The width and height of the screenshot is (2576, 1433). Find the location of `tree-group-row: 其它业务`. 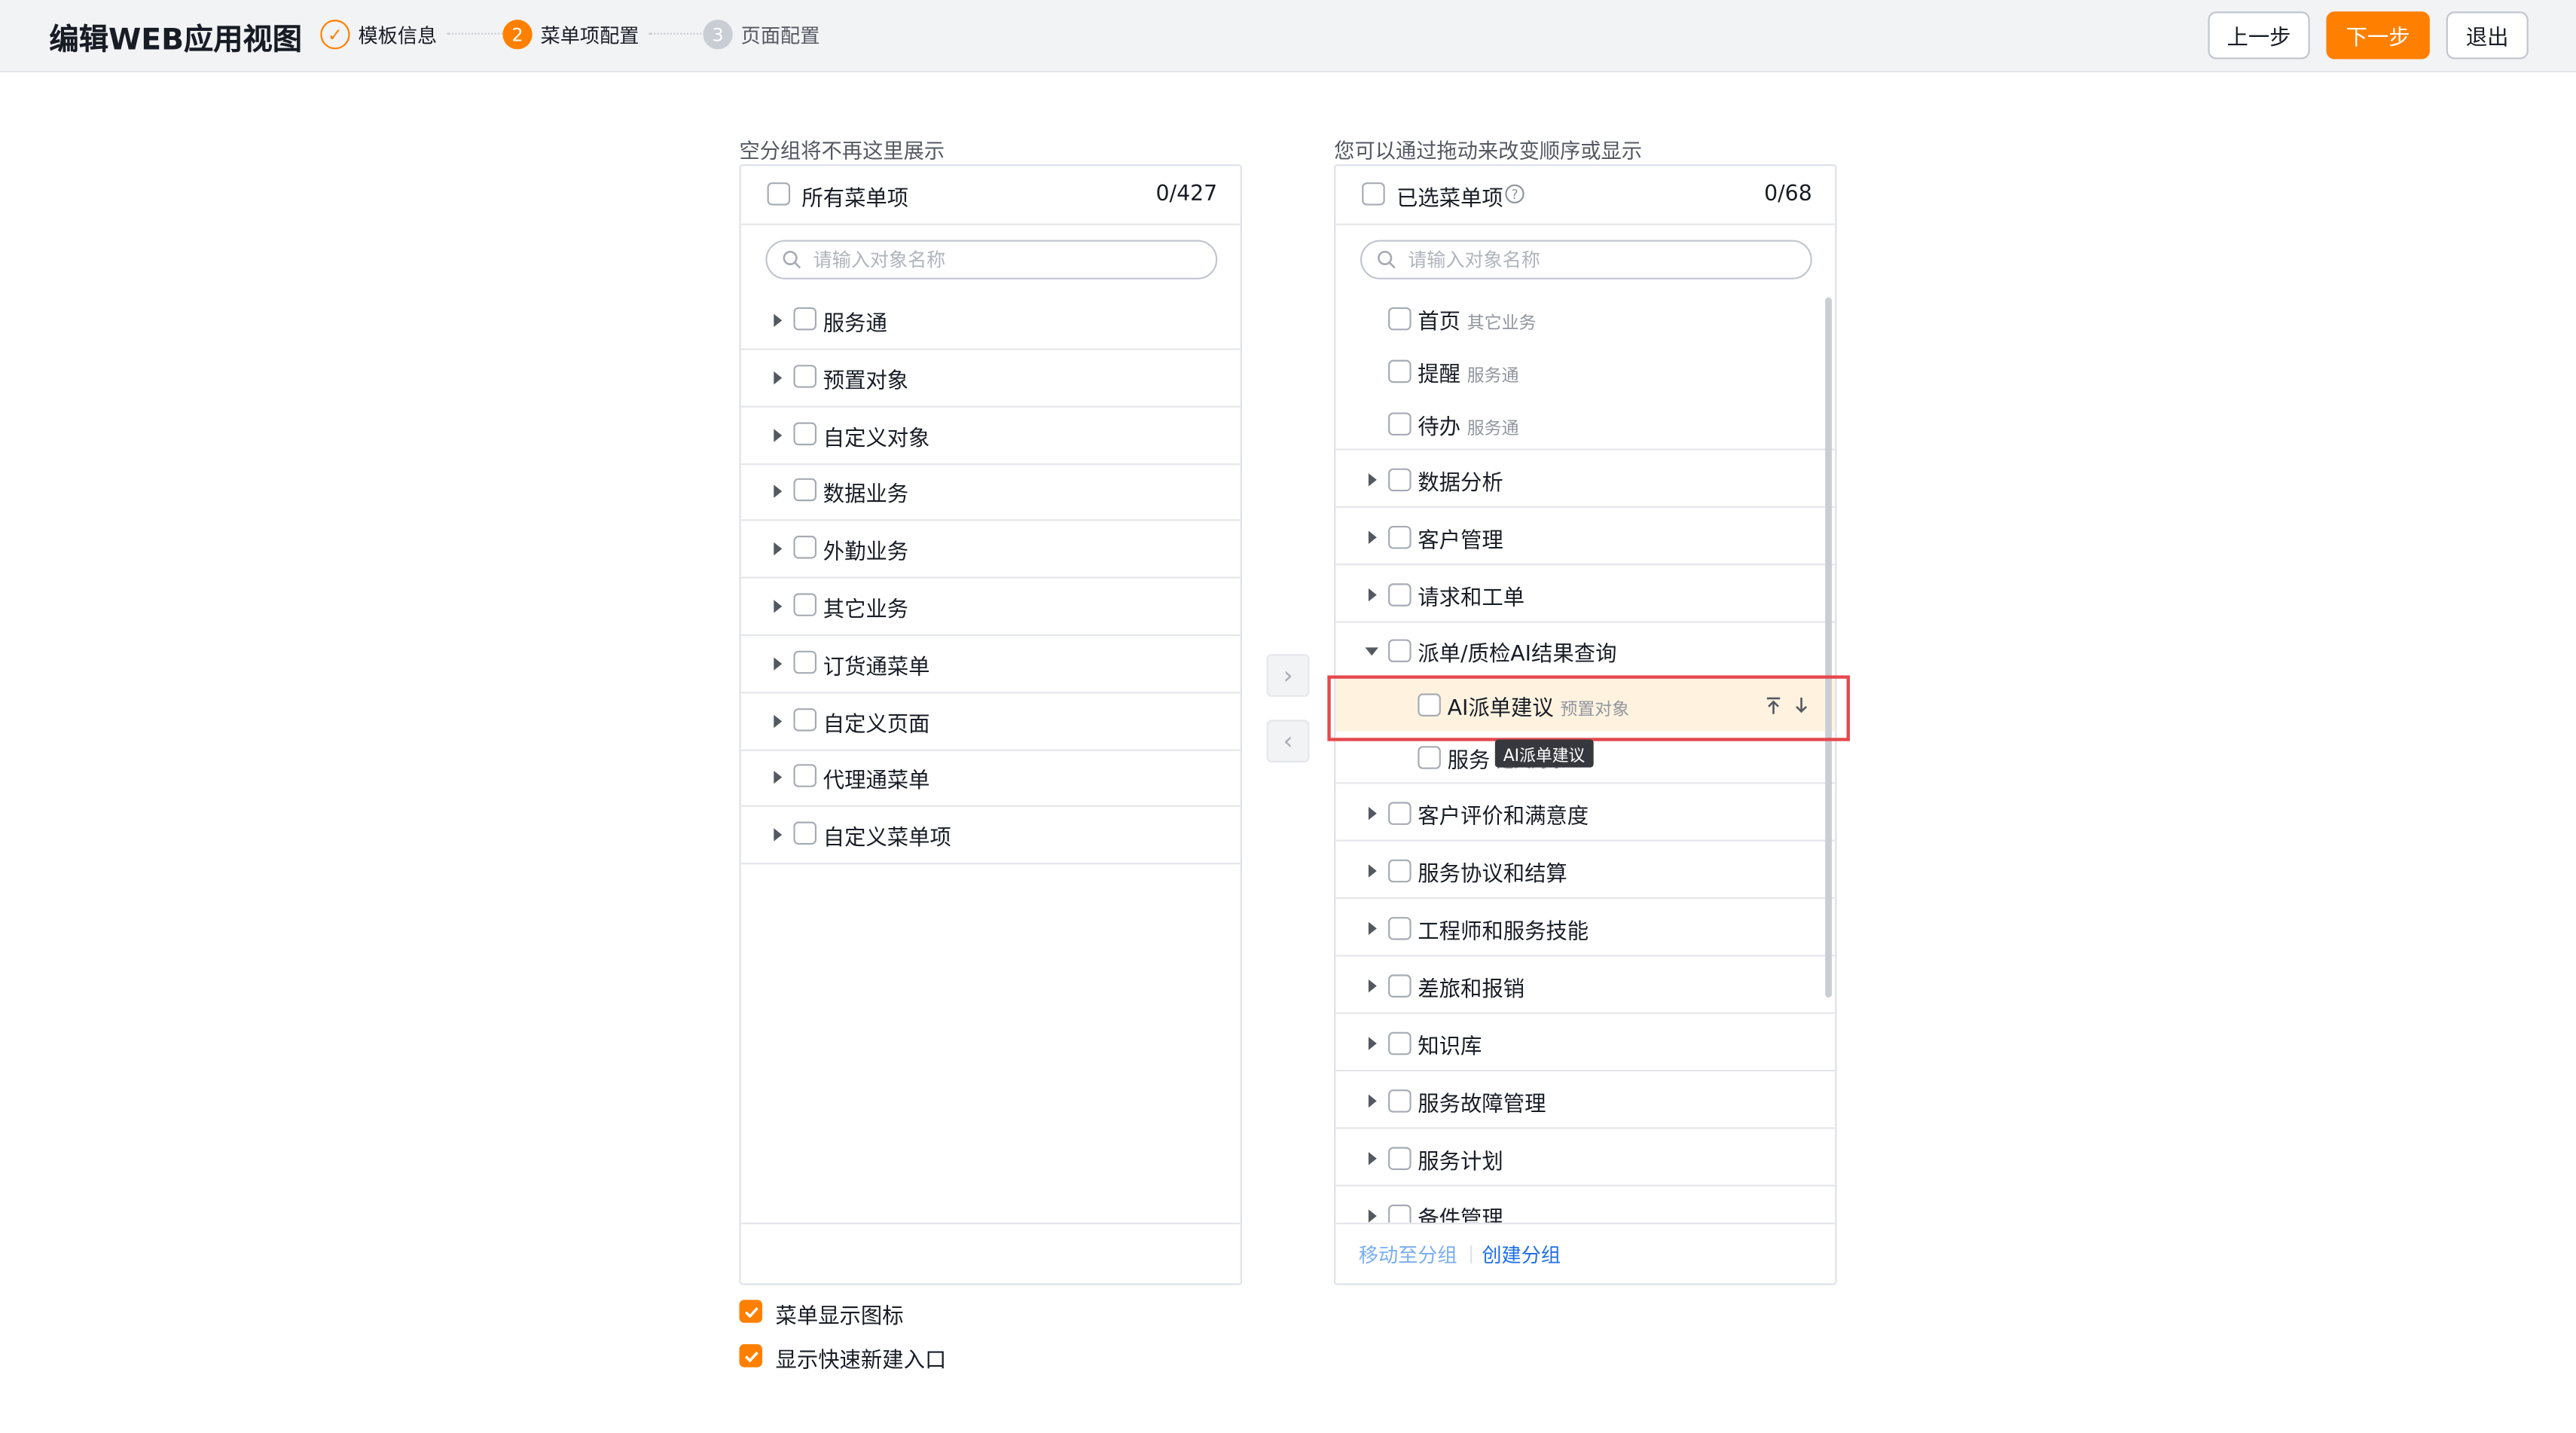

tree-group-row: 其它业务 is located at coordinates (991, 608).